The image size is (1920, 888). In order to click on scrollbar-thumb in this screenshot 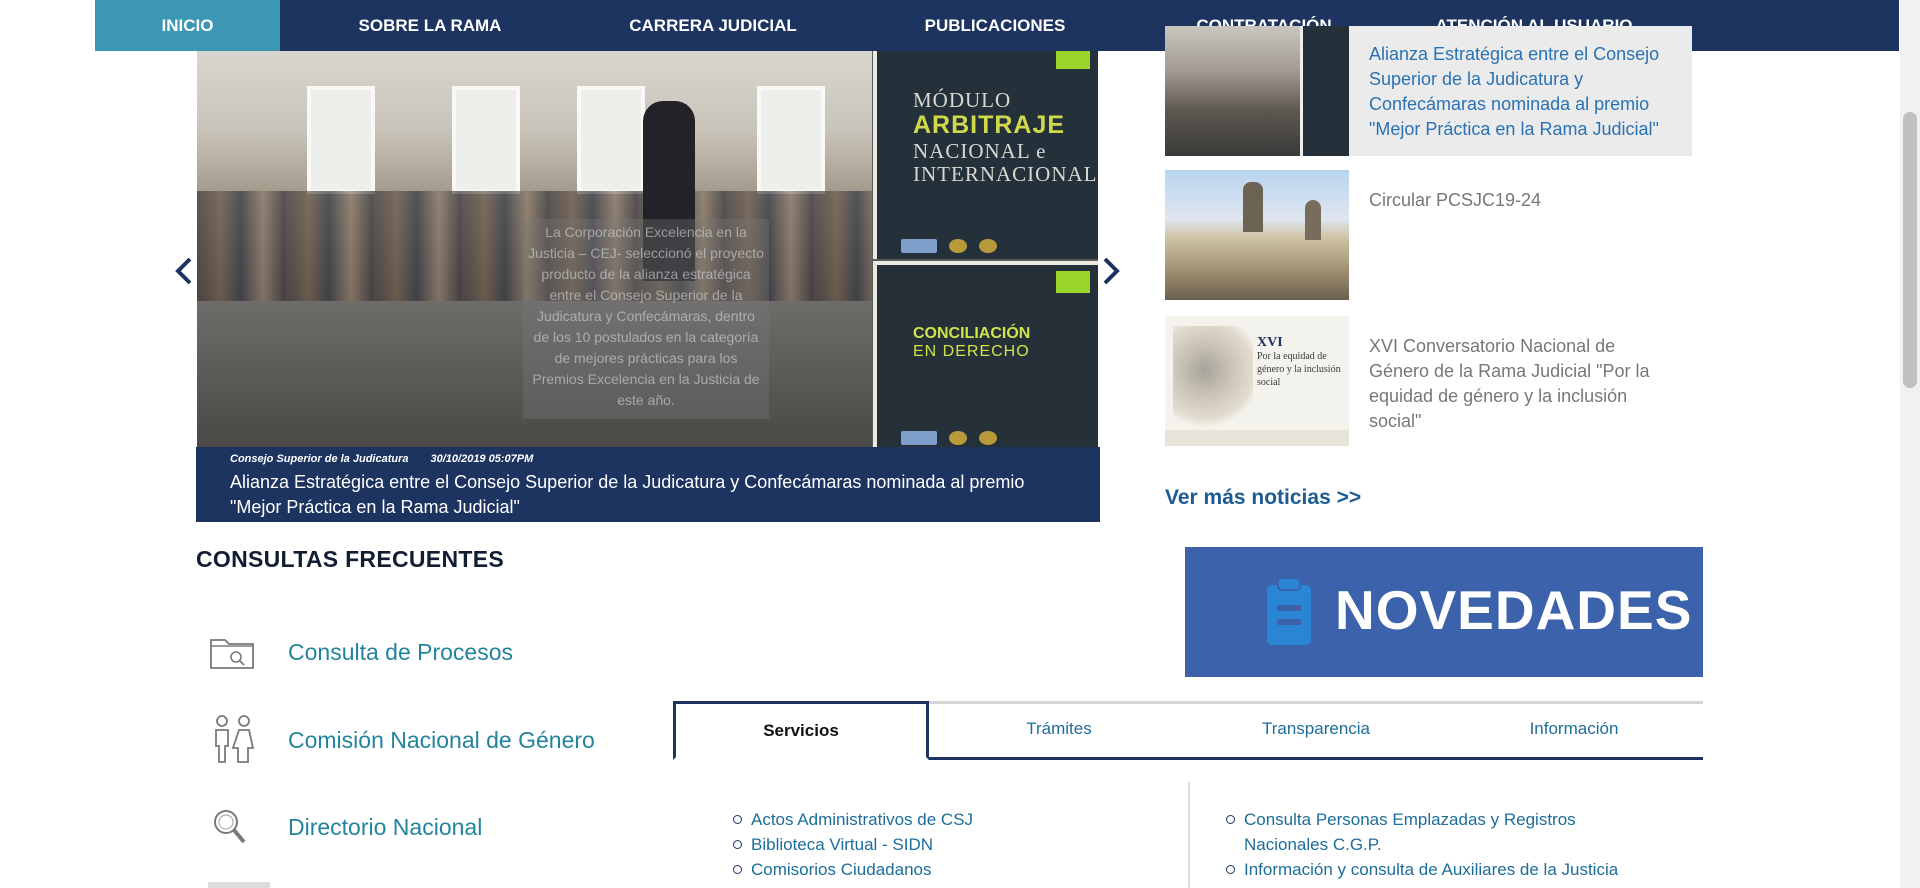, I will do `click(1910, 250)`.